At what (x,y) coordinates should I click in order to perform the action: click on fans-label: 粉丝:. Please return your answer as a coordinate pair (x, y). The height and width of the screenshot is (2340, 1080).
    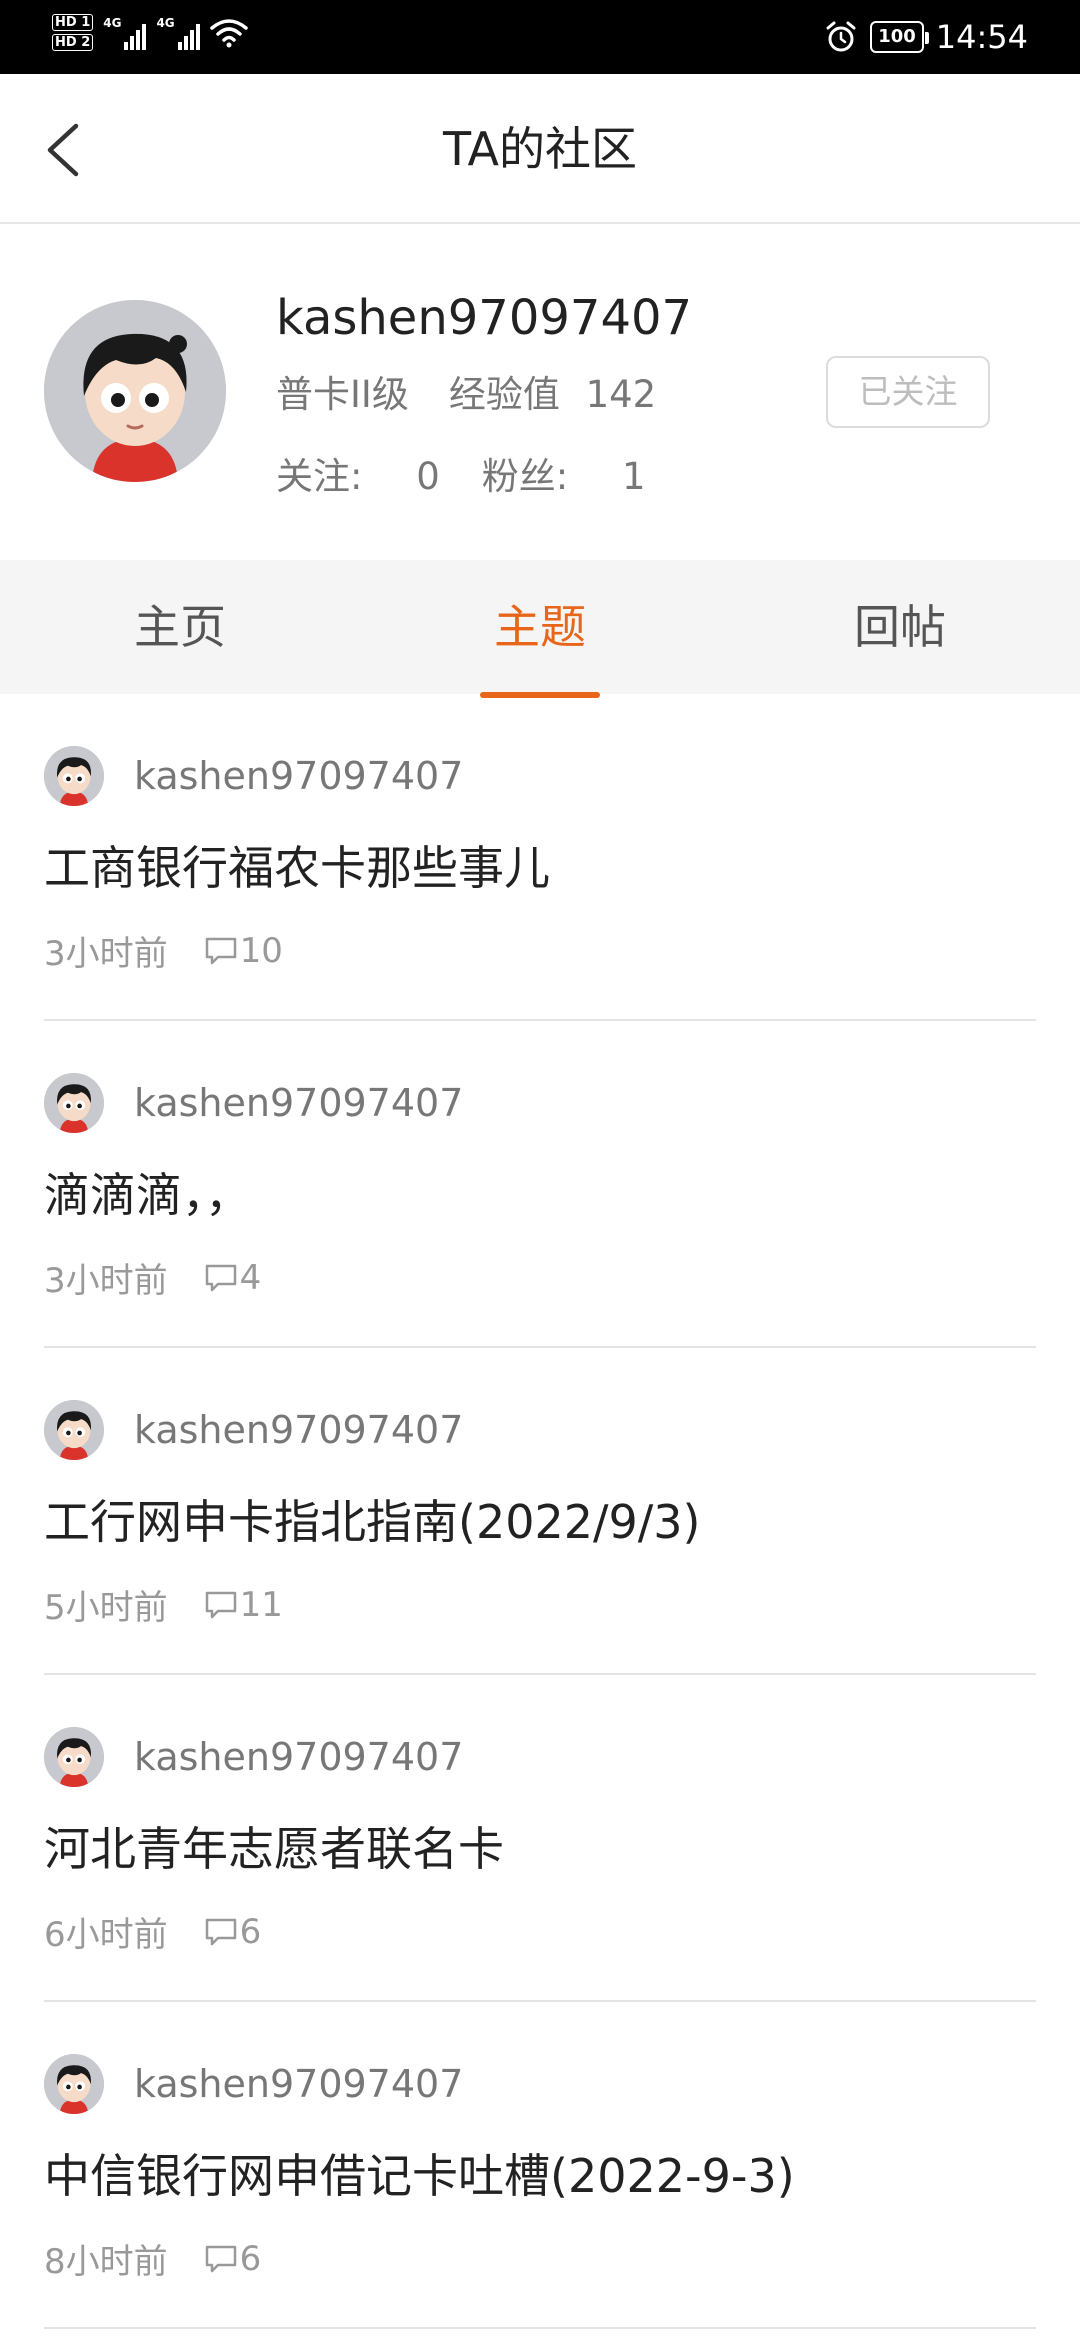
    Looking at the image, I should click on (525, 476).